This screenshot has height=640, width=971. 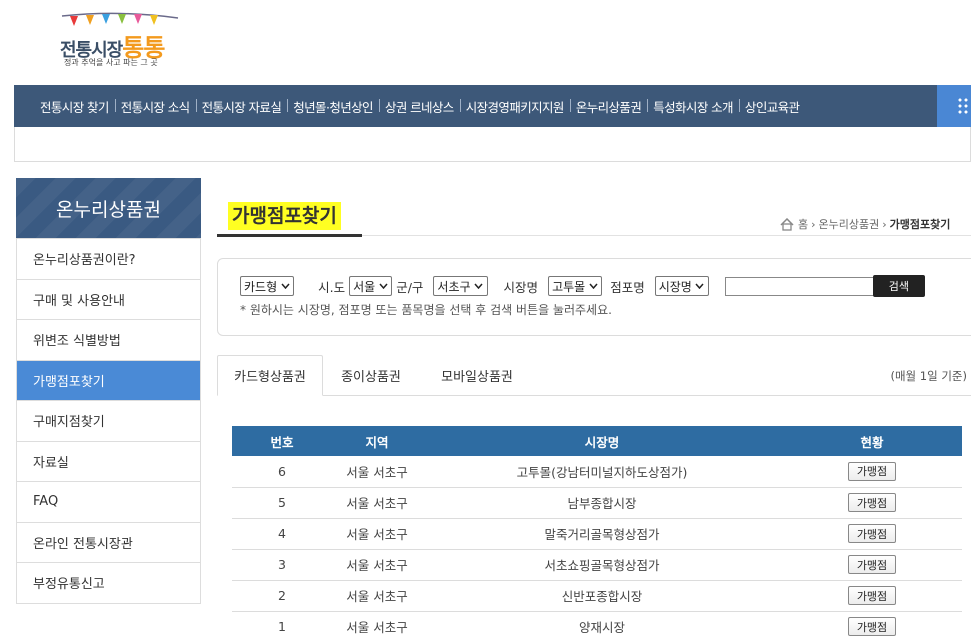 What do you see at coordinates (849, 224) in the screenshot?
I see `breadcrumb-parent: 온누리상품권` at bounding box center [849, 224].